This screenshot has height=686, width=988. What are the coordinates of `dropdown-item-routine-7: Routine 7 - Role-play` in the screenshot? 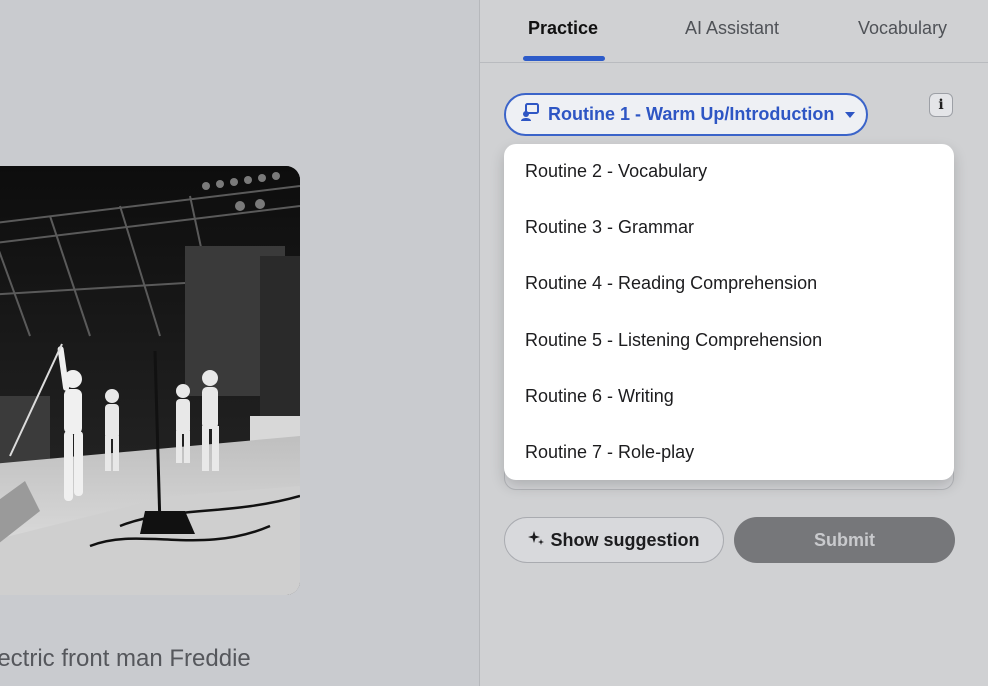 It's located at (609, 452).